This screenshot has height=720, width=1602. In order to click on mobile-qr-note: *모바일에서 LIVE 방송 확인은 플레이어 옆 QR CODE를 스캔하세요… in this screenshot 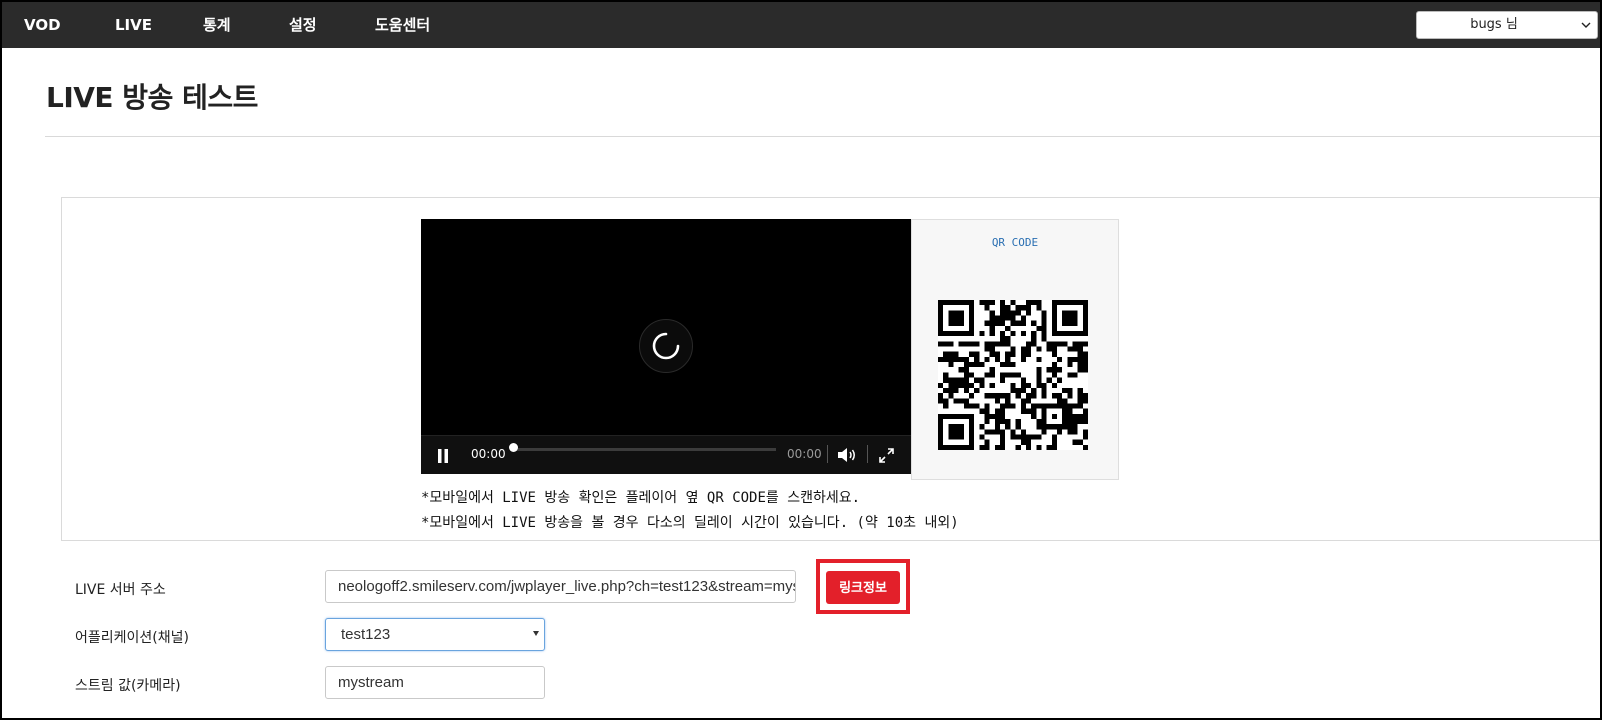, I will do `click(641, 498)`.